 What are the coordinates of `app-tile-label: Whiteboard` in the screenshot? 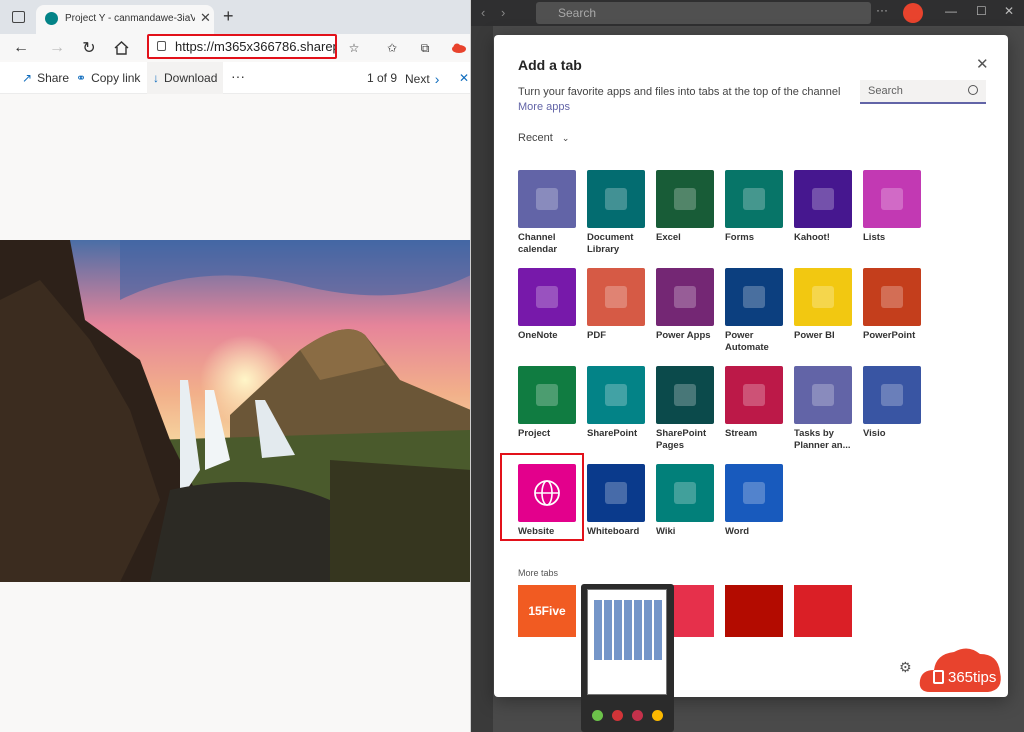 It's located at (613, 531).